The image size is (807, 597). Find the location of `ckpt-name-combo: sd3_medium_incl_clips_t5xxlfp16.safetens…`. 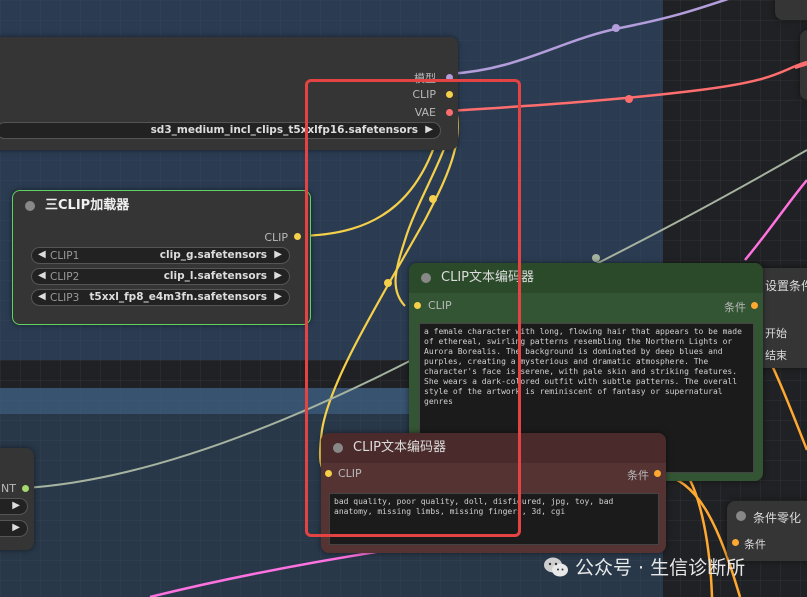

ckpt-name-combo: sd3_medium_incl_clips_t5xxlfp16.safetens… is located at coordinates (220, 130).